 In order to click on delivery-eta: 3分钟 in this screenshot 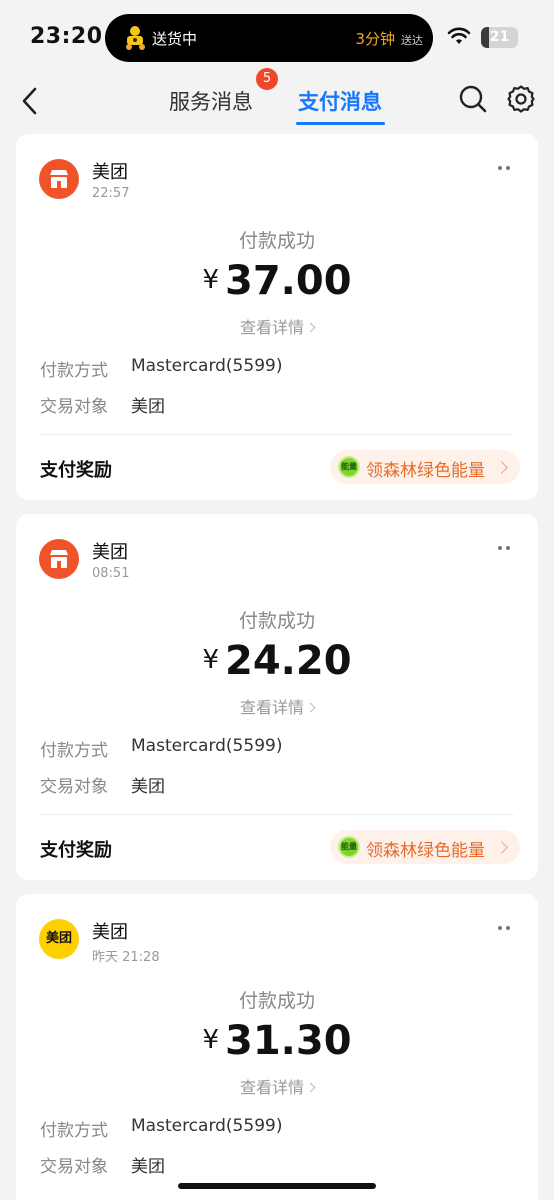, I will do `click(375, 39)`.